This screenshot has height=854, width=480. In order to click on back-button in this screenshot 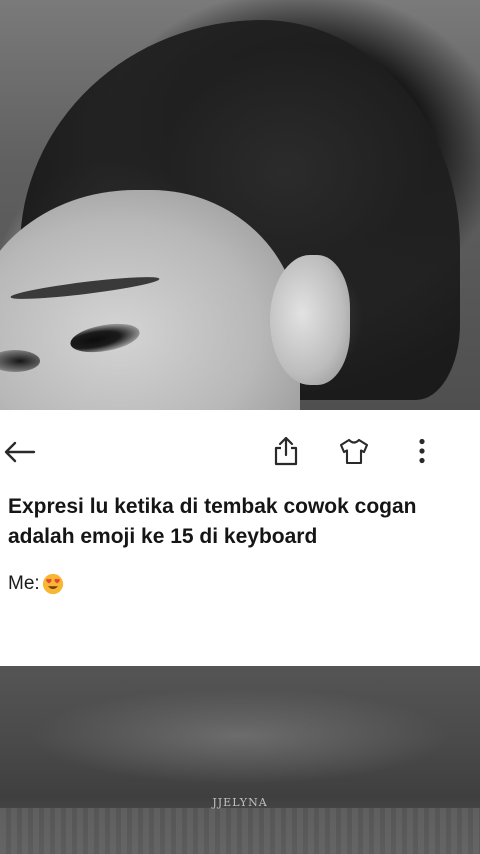, I will do `click(20, 452)`.